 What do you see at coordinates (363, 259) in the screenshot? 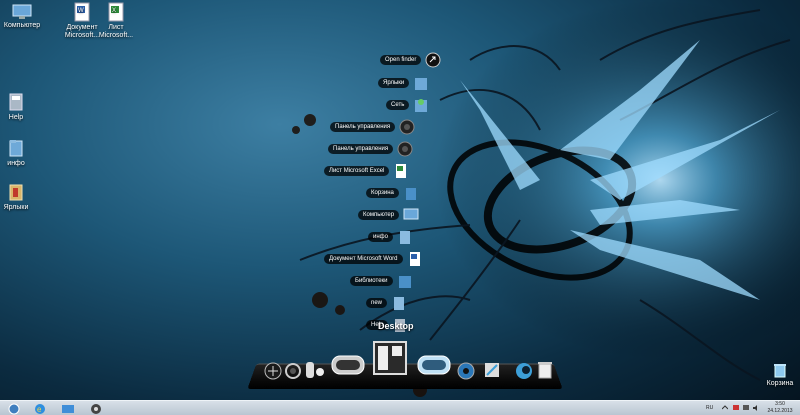
I see `stack-item-label: Документ Microsoft Word` at bounding box center [363, 259].